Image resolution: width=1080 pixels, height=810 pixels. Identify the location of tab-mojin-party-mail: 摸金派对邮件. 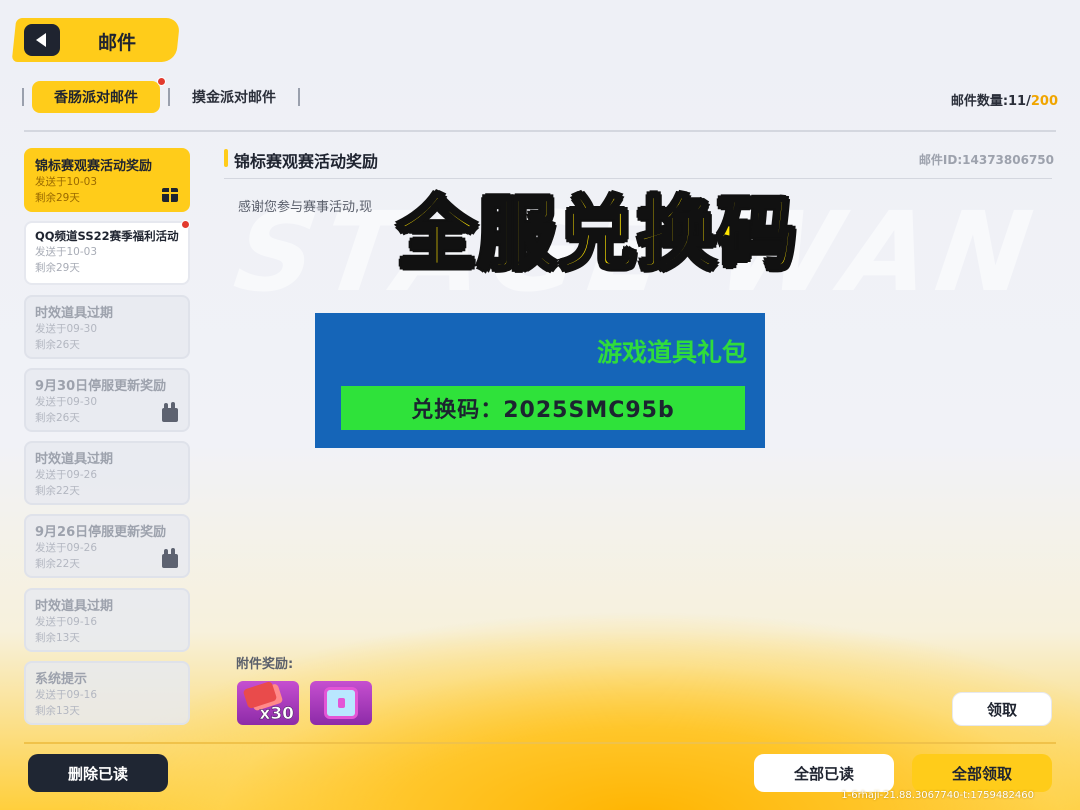
(234, 97).